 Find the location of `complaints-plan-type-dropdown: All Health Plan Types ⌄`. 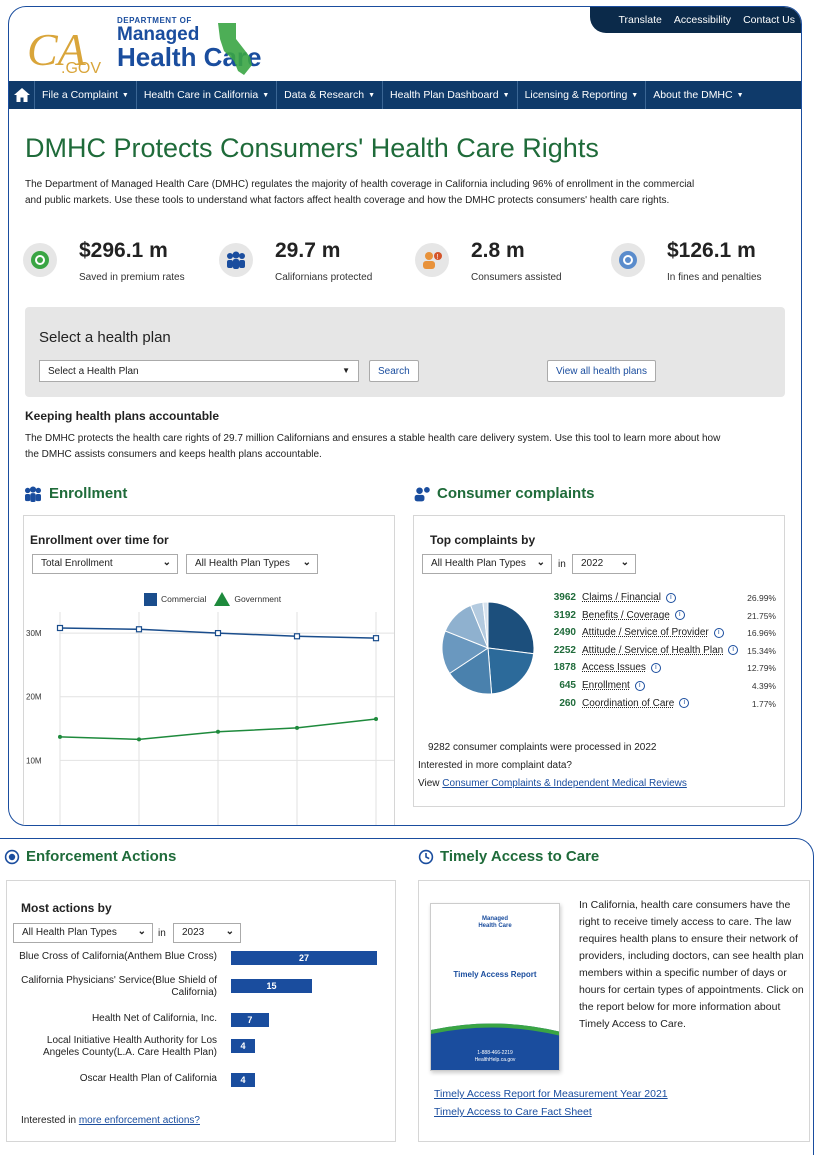

complaints-plan-type-dropdown: All Health Plan Types ⌄ is located at coordinates (487, 564).